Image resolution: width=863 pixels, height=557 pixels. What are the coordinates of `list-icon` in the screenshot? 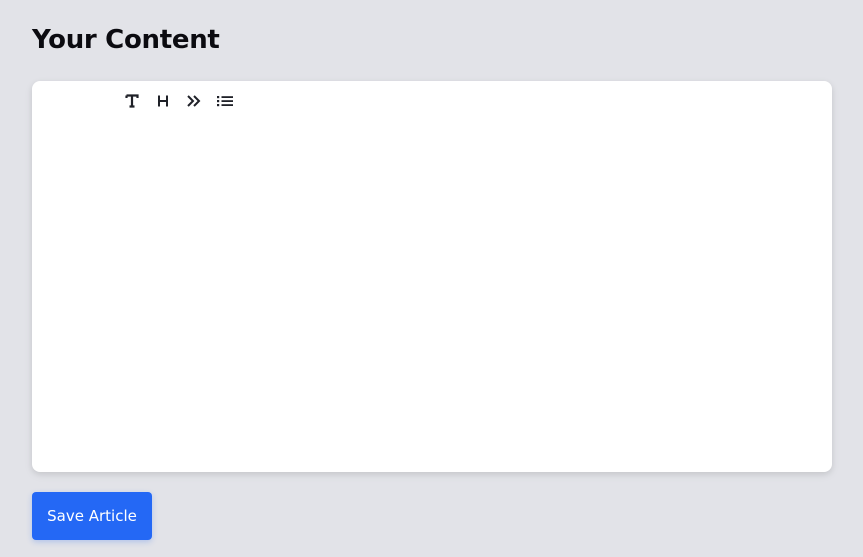 It's located at (225, 101).